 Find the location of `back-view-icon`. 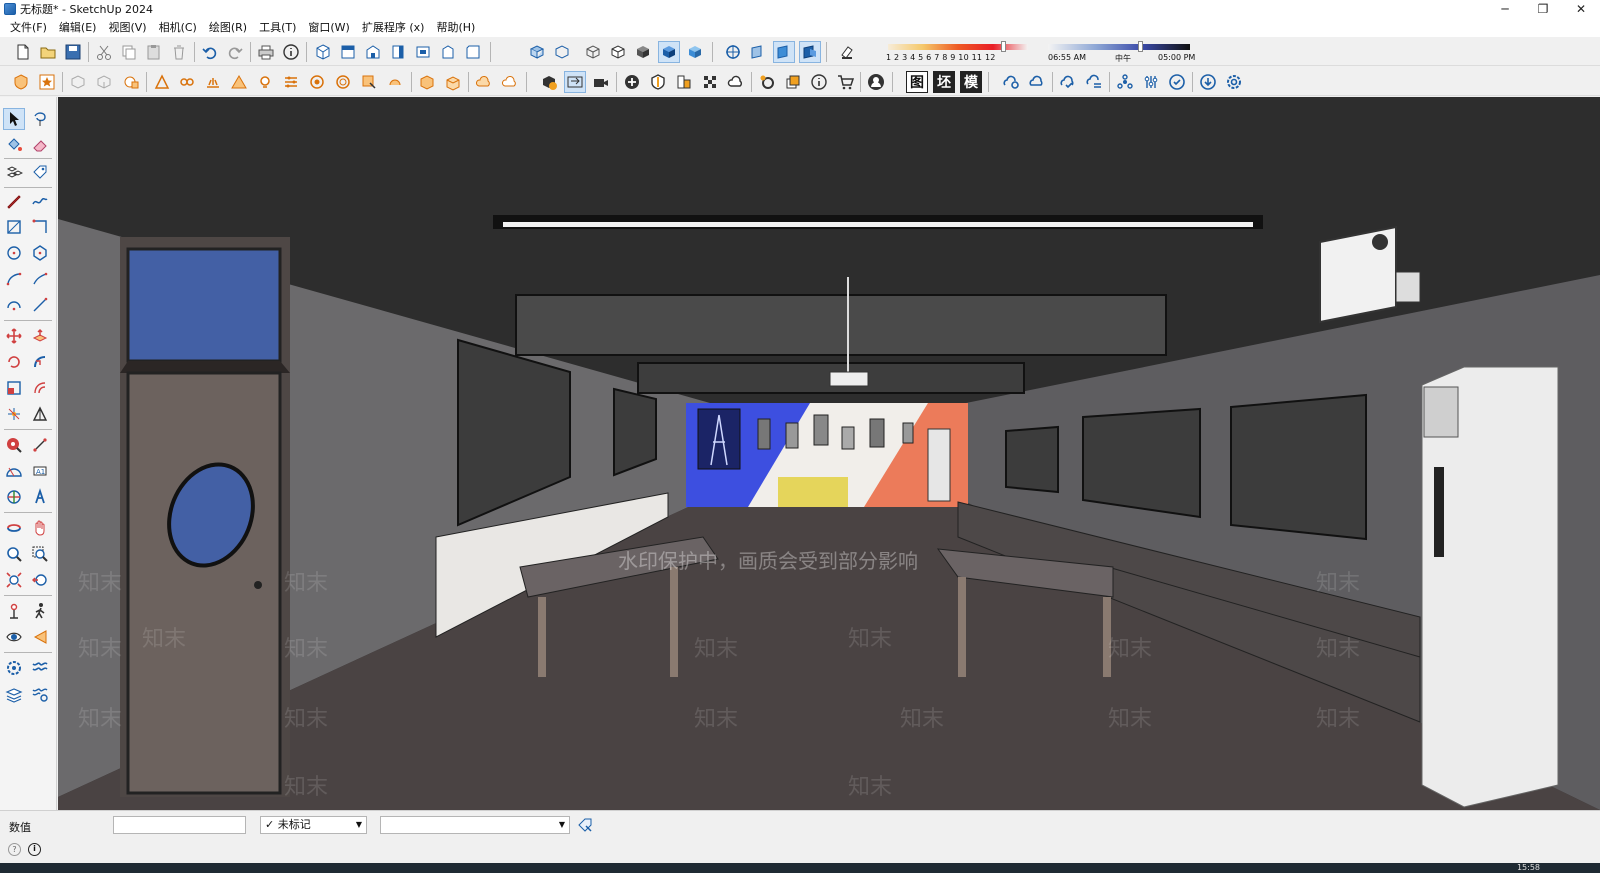

back-view-icon is located at coordinates (423, 52).